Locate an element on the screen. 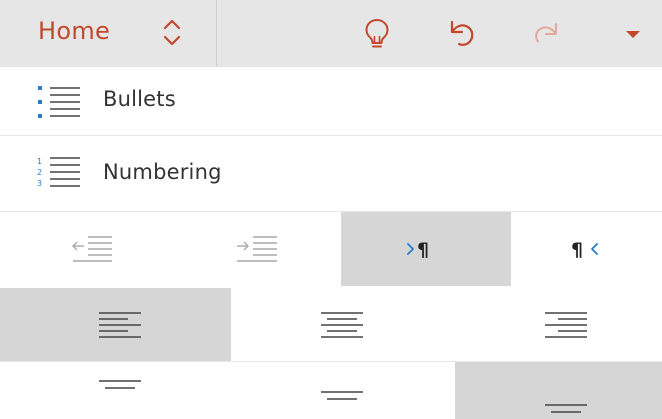 The width and height of the screenshot is (662, 419). svg-text: 1 is located at coordinates (39, 161).